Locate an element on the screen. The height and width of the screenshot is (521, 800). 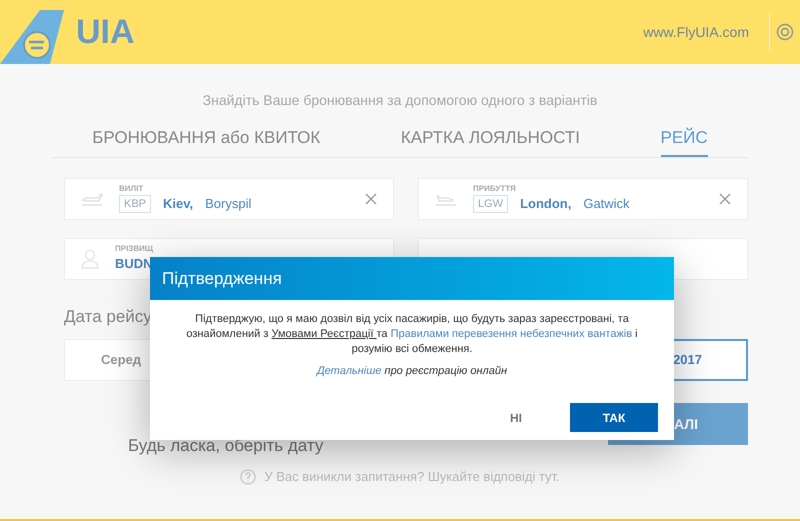
airport-name: Boryspil is located at coordinates (228, 203).